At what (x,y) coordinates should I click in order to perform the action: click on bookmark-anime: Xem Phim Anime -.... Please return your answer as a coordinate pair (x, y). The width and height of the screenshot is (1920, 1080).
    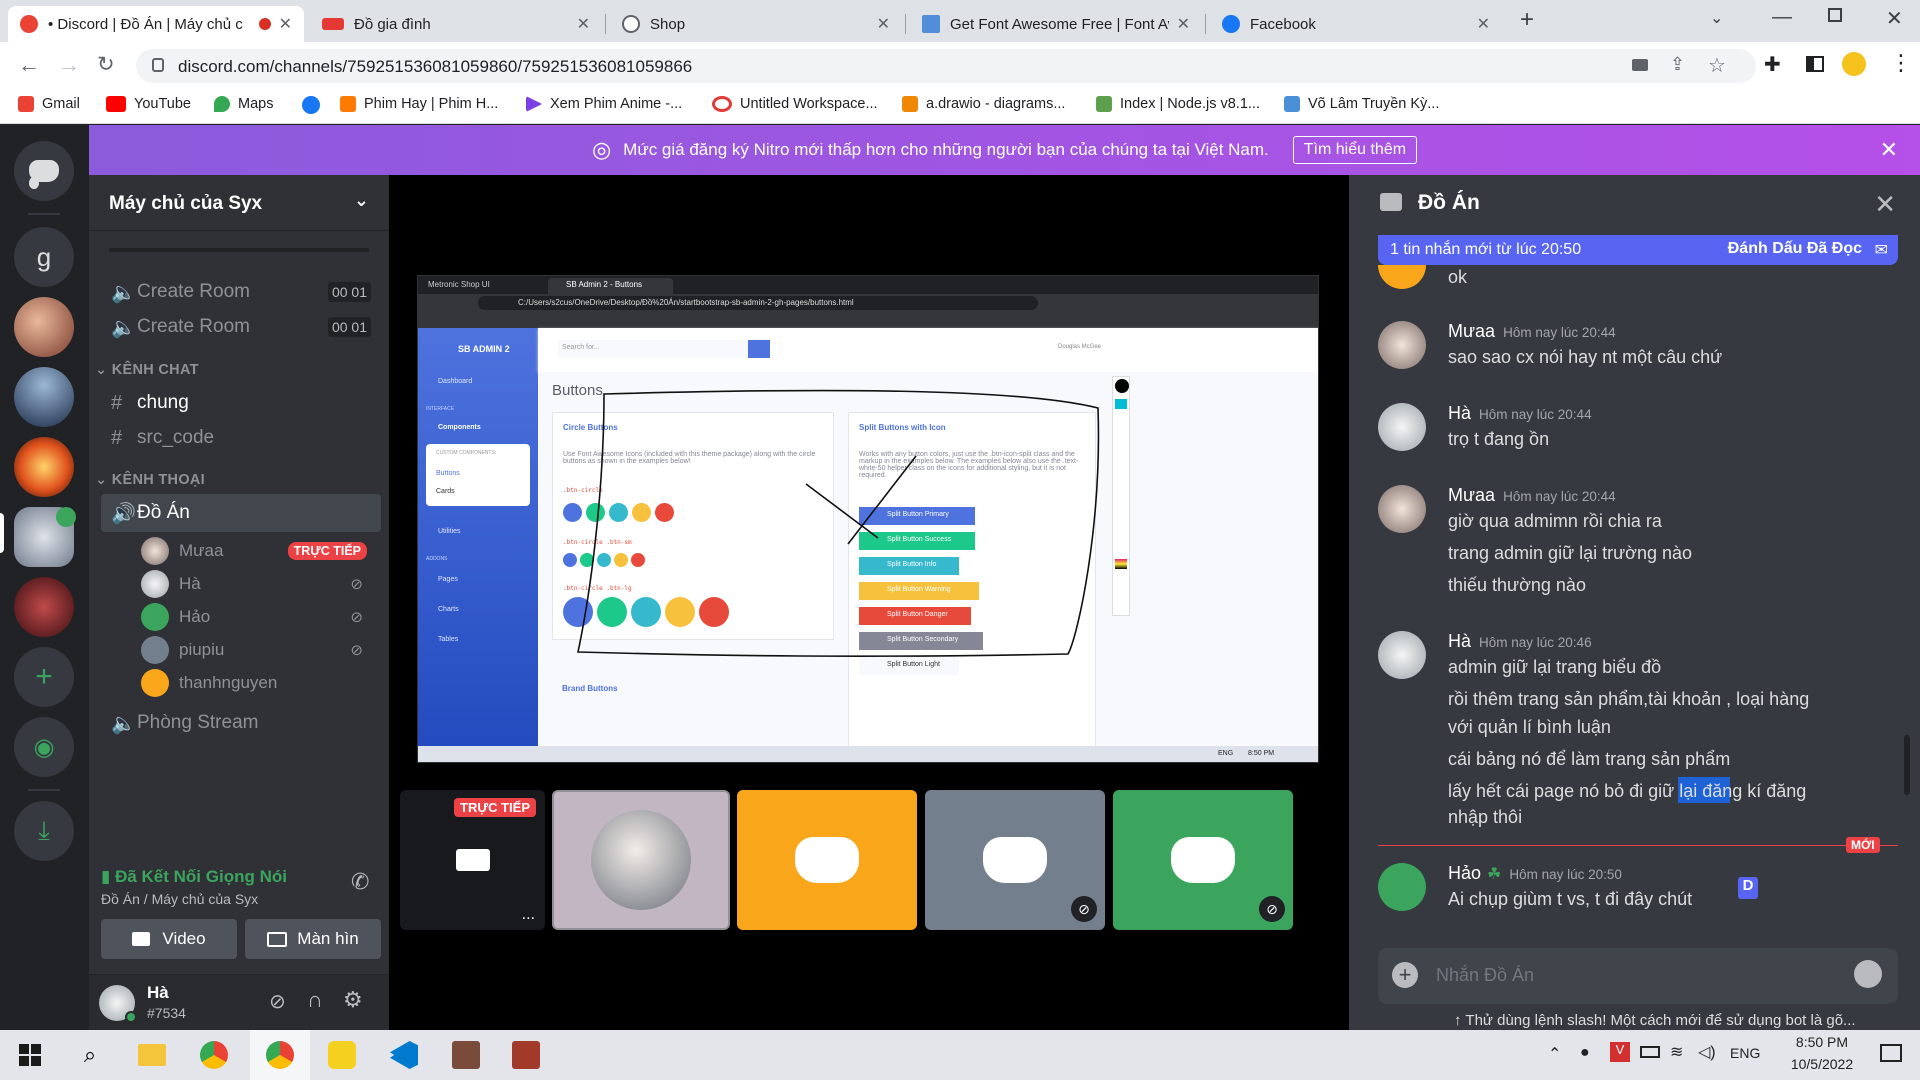
    Looking at the image, I should click on (604, 104).